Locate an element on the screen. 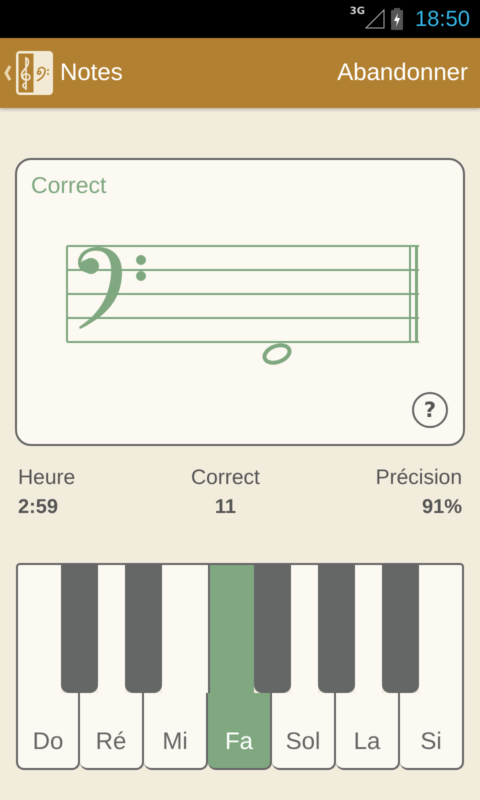 Image resolution: width=480 pixels, height=800 pixels. back-button: Notes is located at coordinates (62, 73).